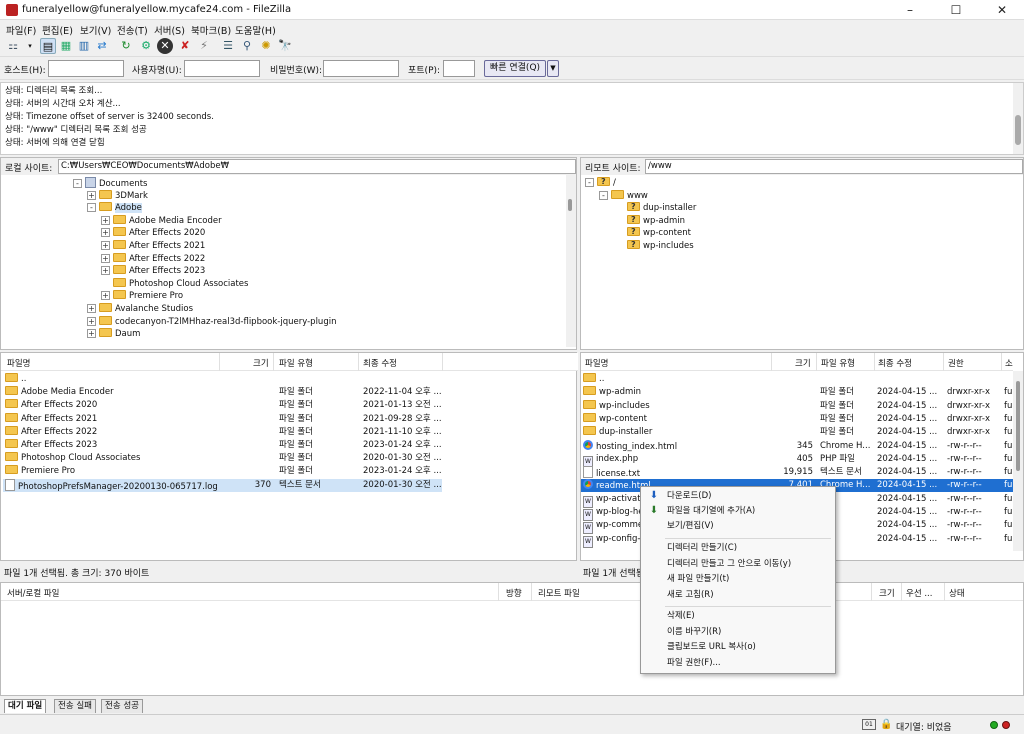 This screenshot has width=1024, height=734. What do you see at coordinates (102, 46) in the screenshot?
I see `toggle-queue-icon: ⇄` at bounding box center [102, 46].